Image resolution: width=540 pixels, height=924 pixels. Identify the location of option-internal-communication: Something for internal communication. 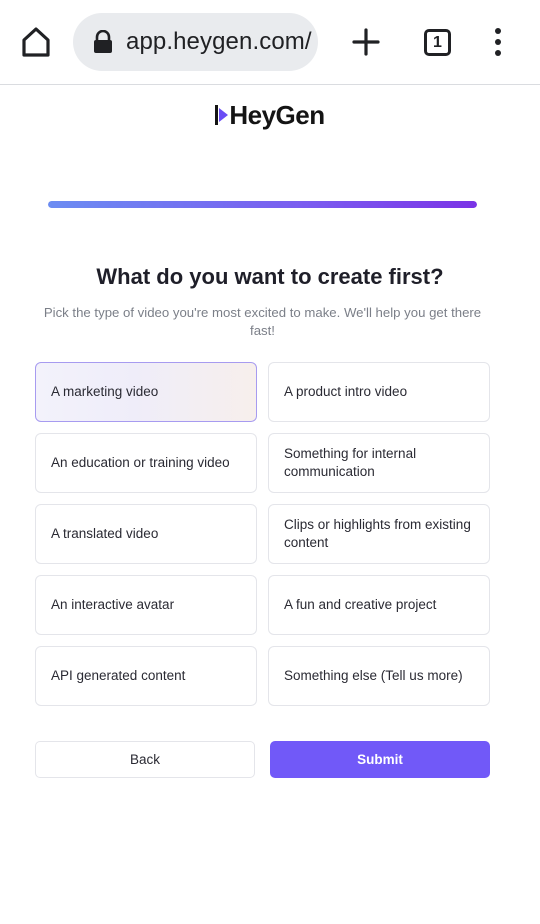
(379, 463).